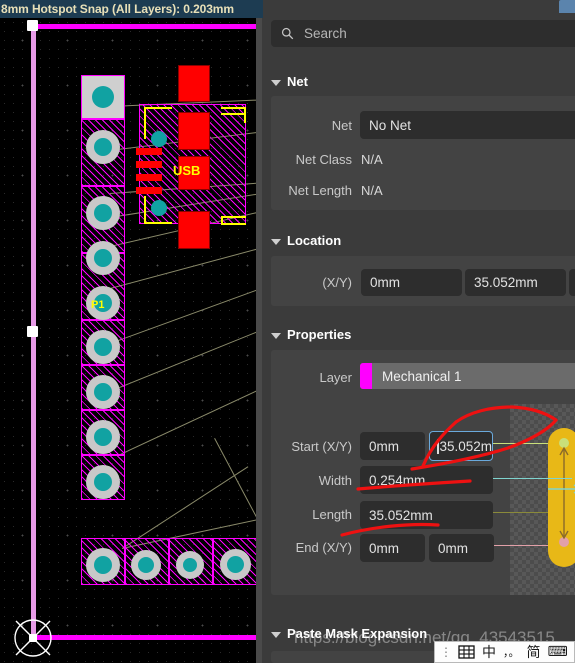  I want to click on ime-toolbar: ⋮ 中 ，。 简 ⌨ −, so click(504, 652).